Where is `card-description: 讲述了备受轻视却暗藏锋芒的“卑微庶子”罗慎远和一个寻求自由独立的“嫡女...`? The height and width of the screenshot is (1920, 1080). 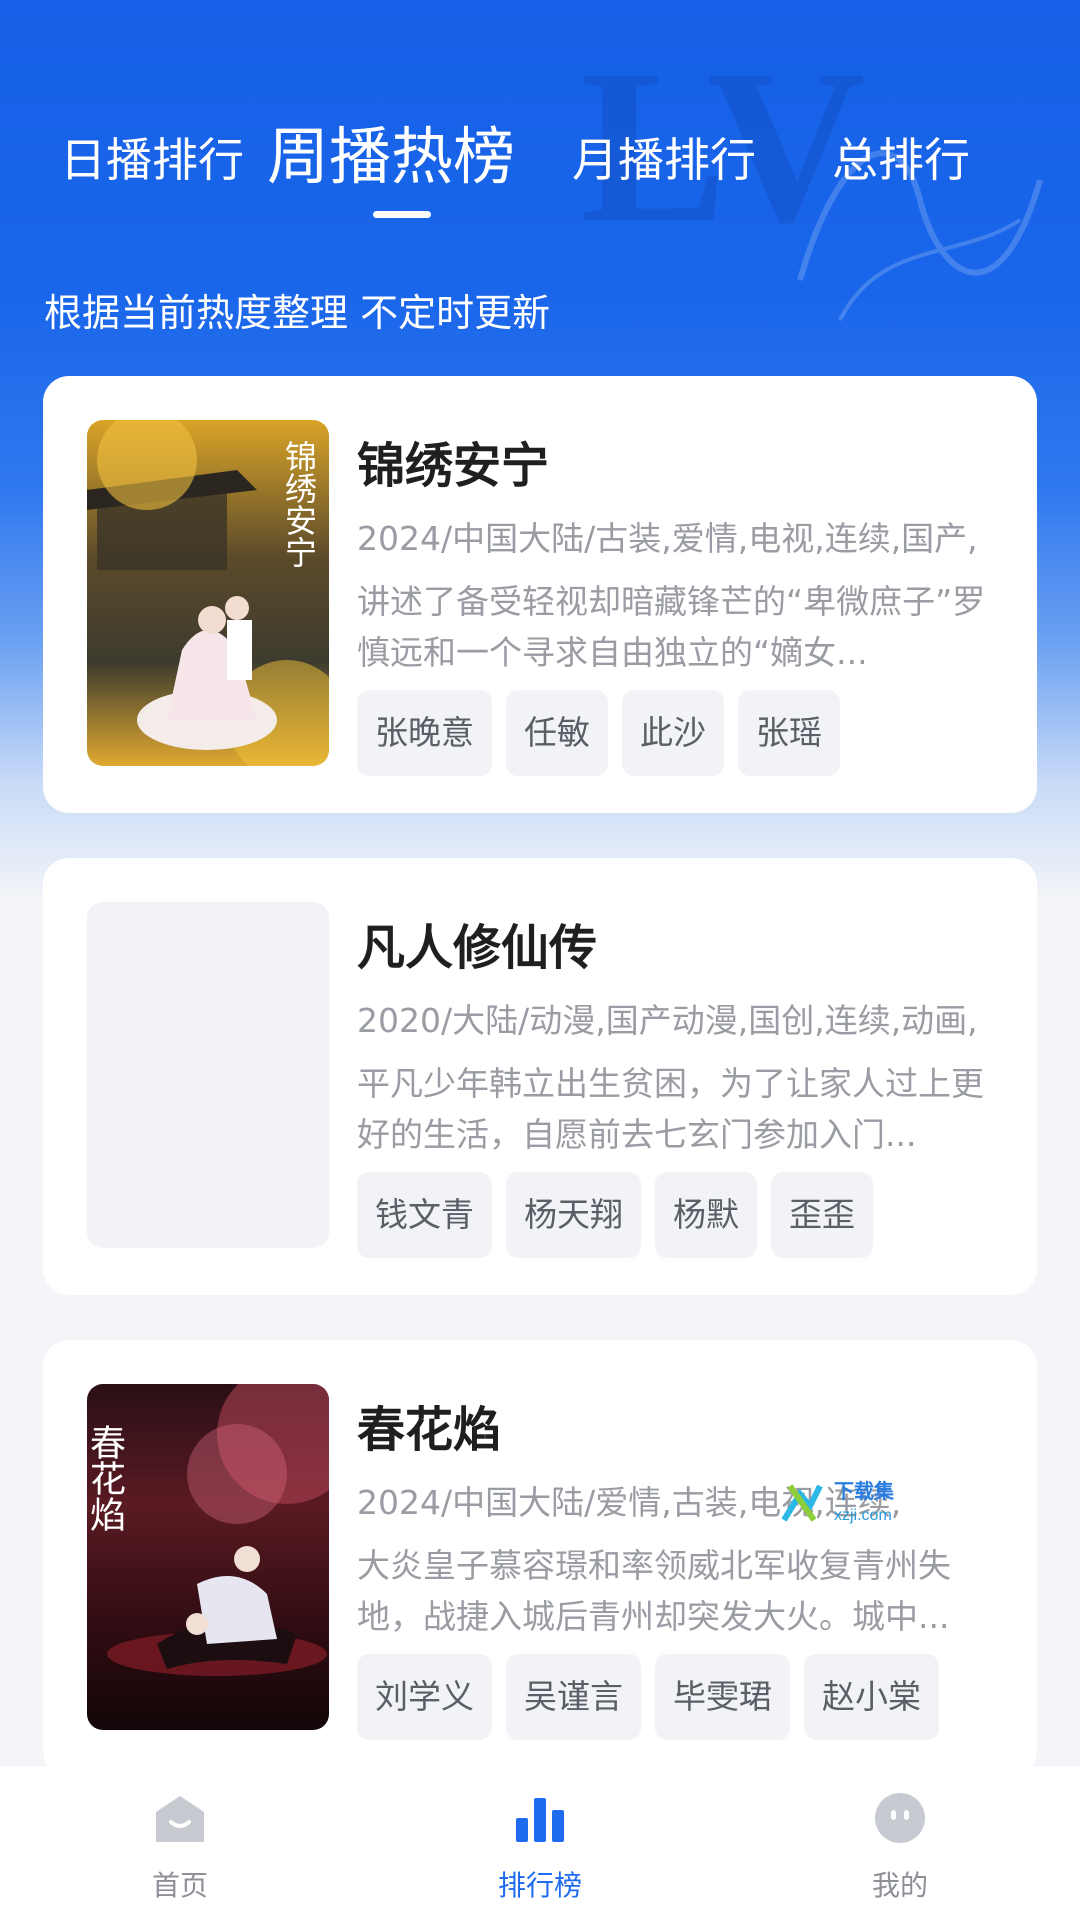
card-description: 讲述了备受轻视却暗藏锋芒的“卑微庶子”罗慎远和一个寻求自由独立的“嫡女... is located at coordinates (671, 627).